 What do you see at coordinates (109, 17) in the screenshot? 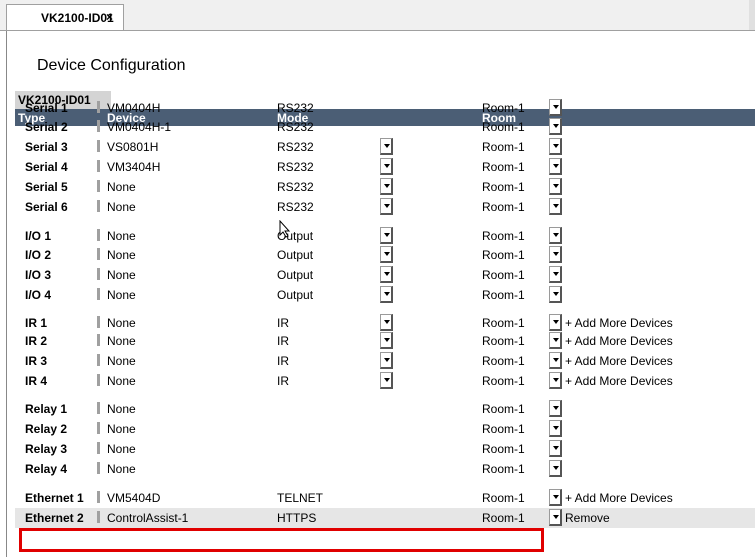
I see `close-icon: ×` at bounding box center [109, 17].